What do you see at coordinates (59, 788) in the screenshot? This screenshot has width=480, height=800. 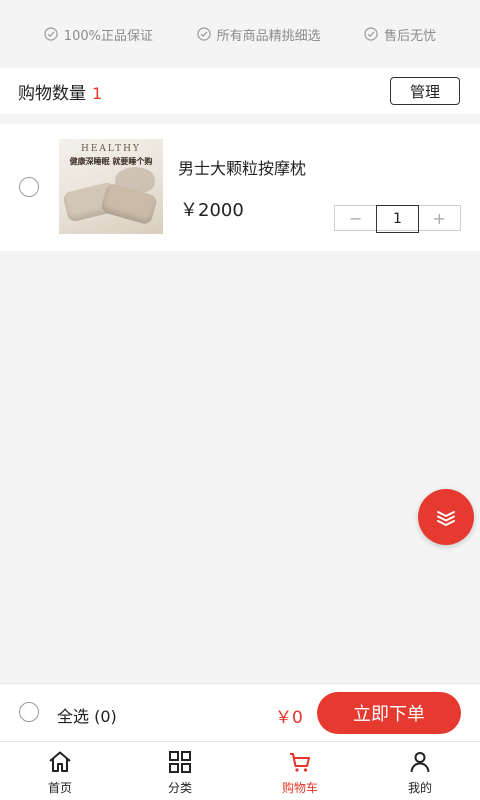 I see `tab-label: 首页` at bounding box center [59, 788].